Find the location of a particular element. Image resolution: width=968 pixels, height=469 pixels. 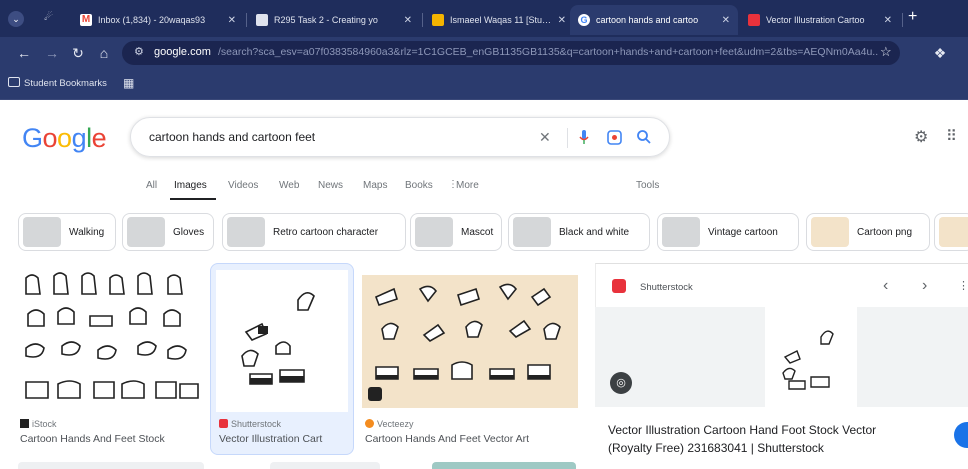

tab-ismaeel: Ismaeel Waqas 11 [Stude ✕ is located at coordinates (499, 20).